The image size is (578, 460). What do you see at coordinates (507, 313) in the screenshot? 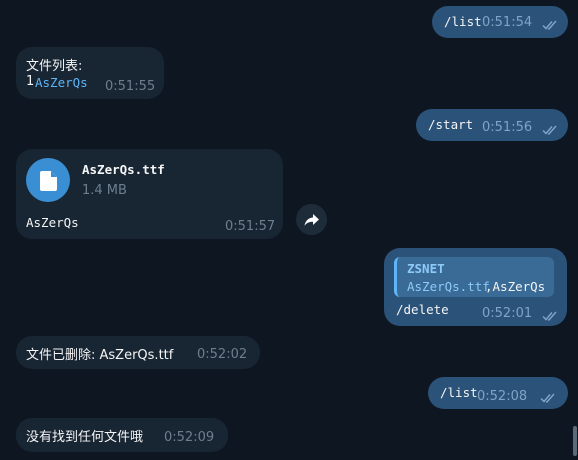
I see `message-time: 0:52:01` at bounding box center [507, 313].